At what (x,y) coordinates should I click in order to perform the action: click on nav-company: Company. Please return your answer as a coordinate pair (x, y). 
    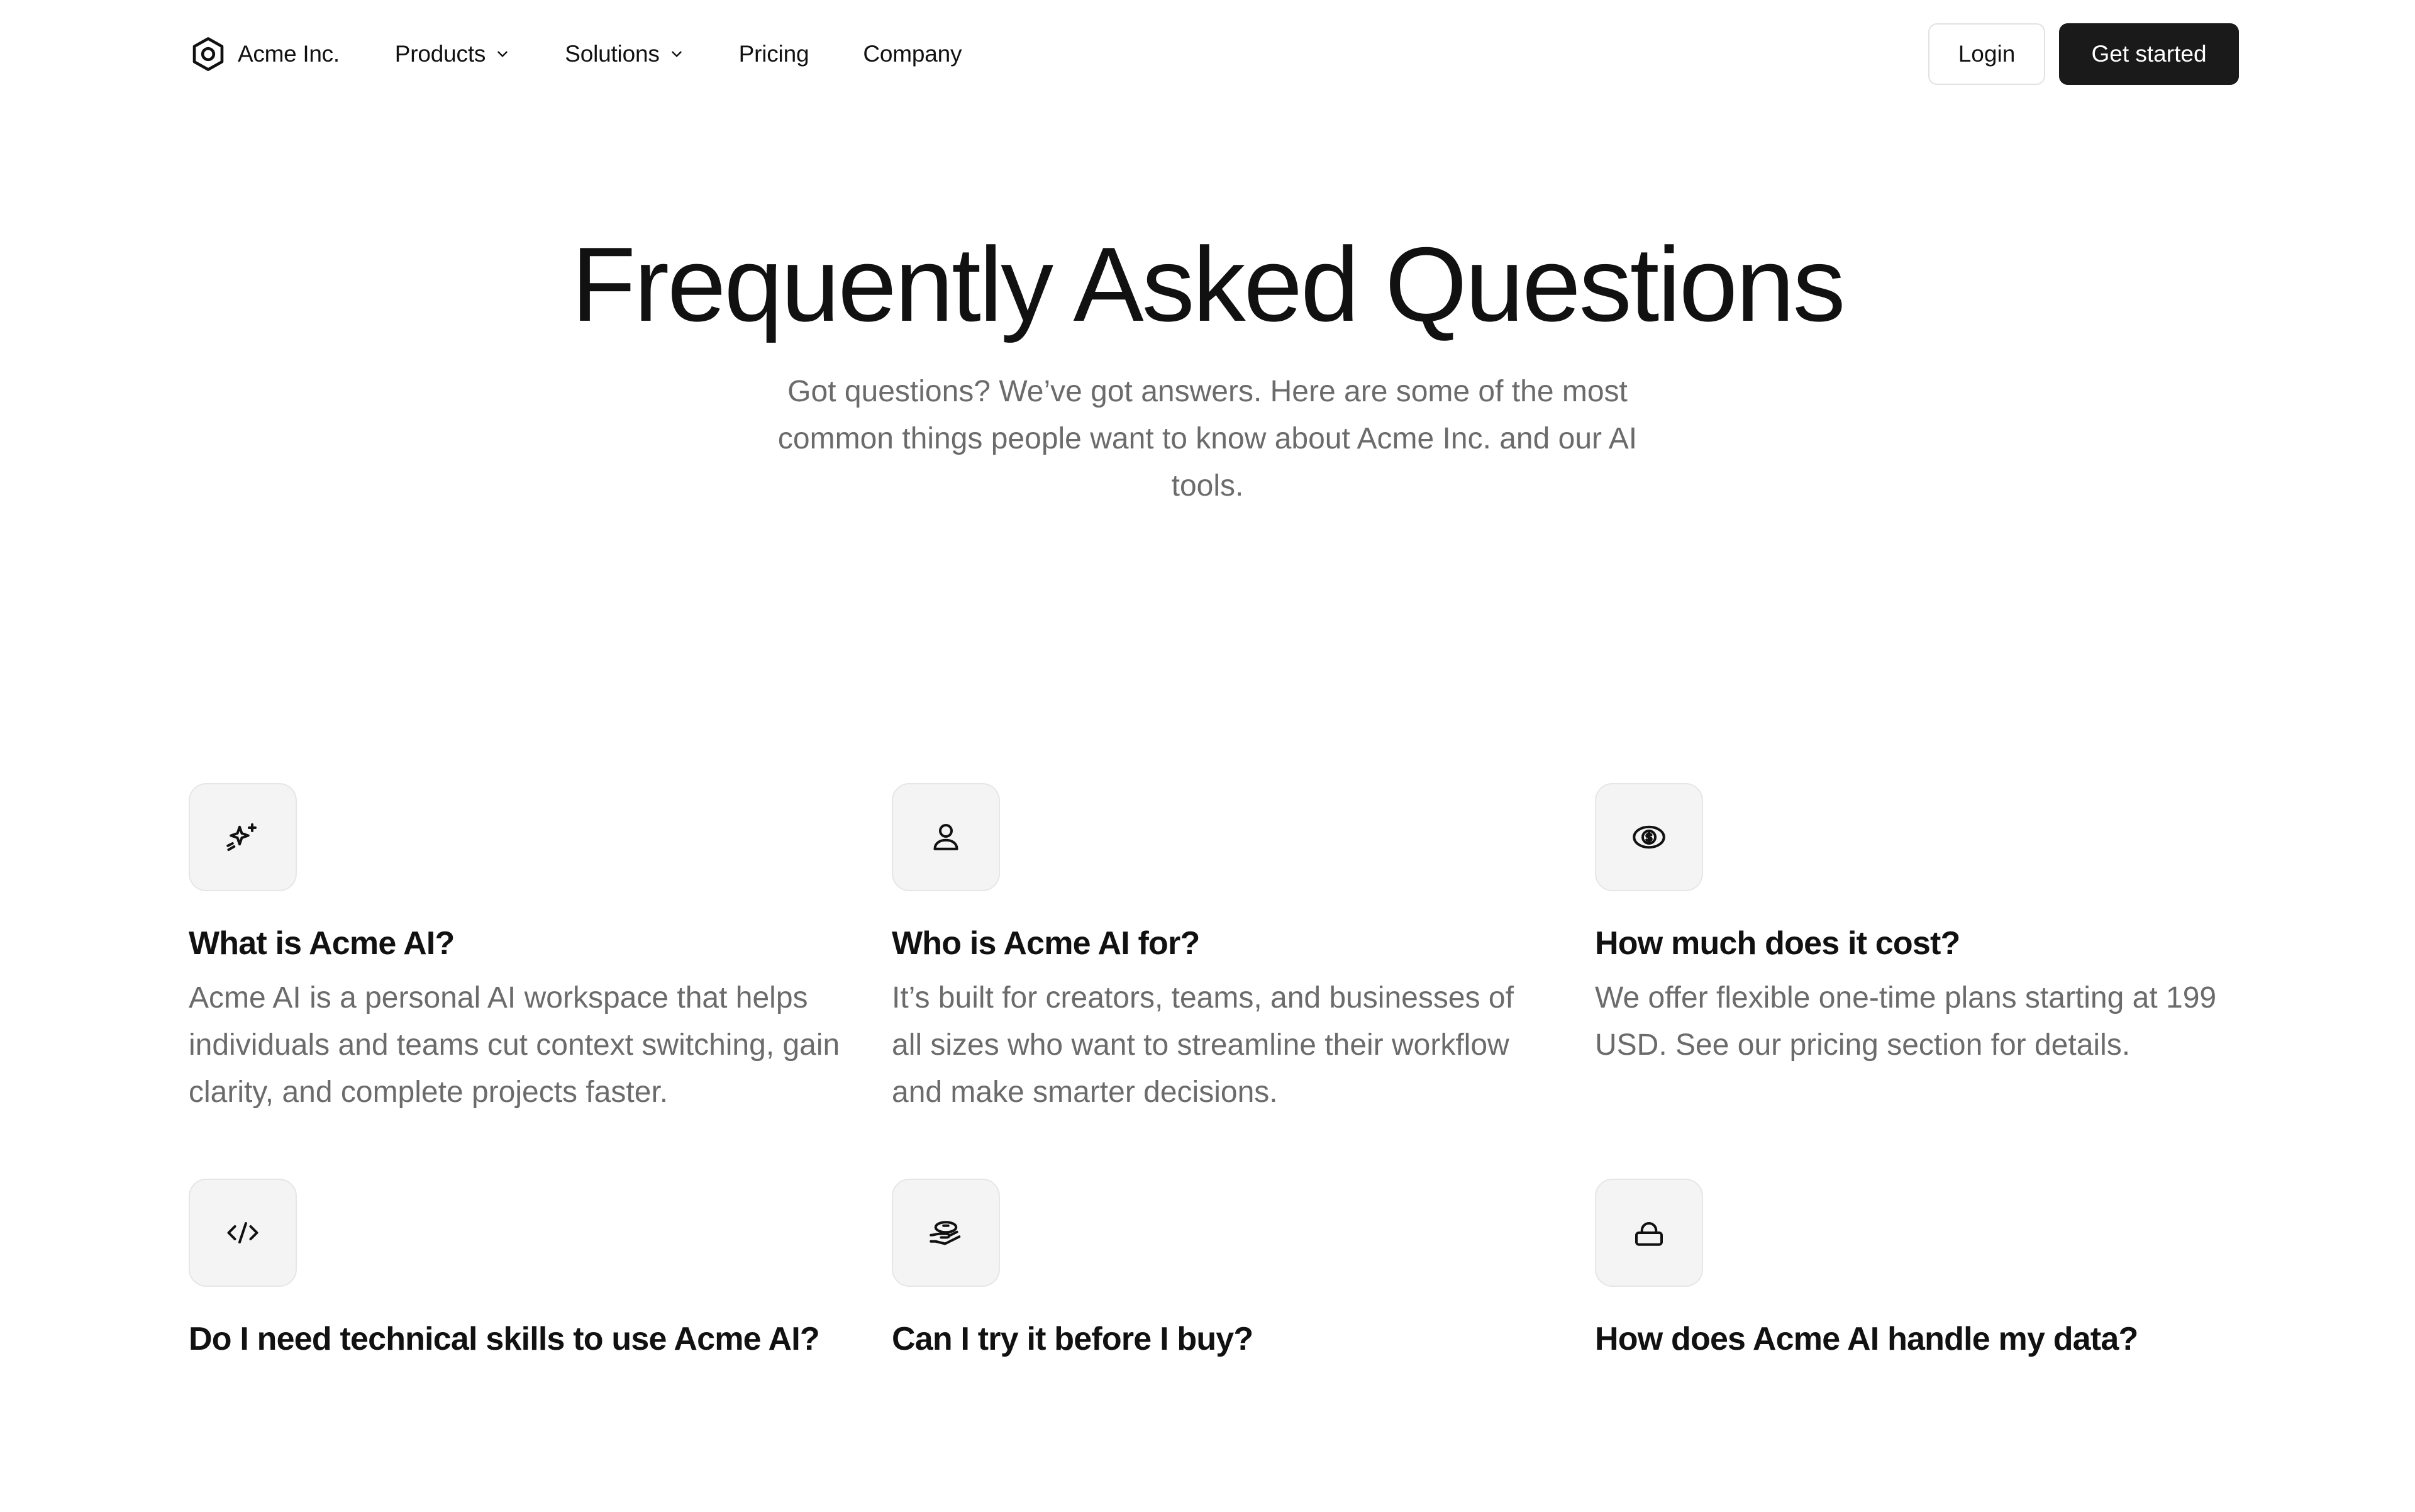
    Looking at the image, I should click on (912, 54).